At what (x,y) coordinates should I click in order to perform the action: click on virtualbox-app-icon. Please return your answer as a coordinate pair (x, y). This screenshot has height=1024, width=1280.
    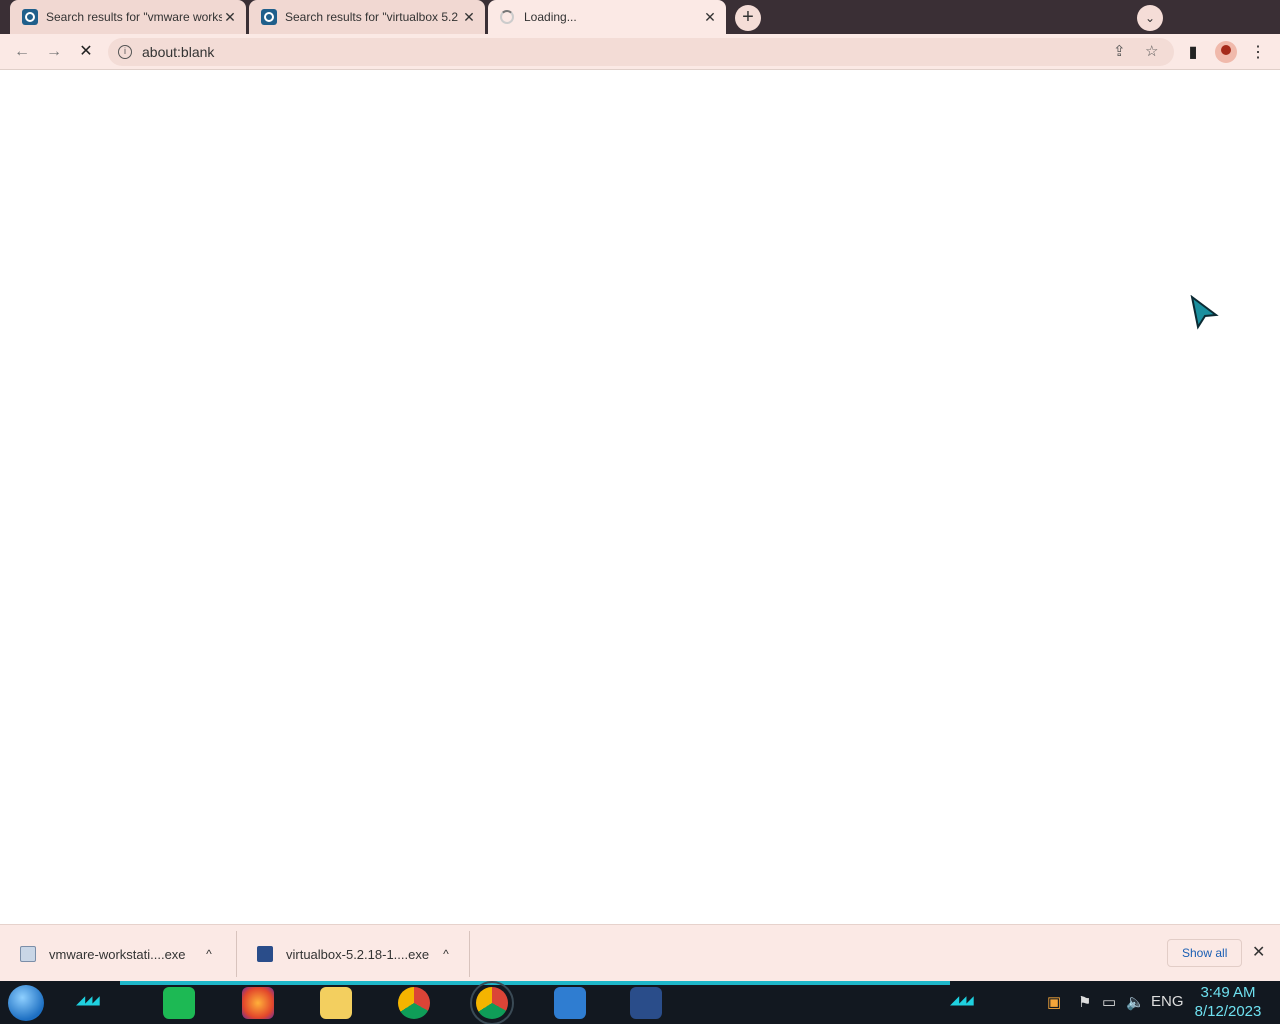
    Looking at the image, I should click on (646, 1003).